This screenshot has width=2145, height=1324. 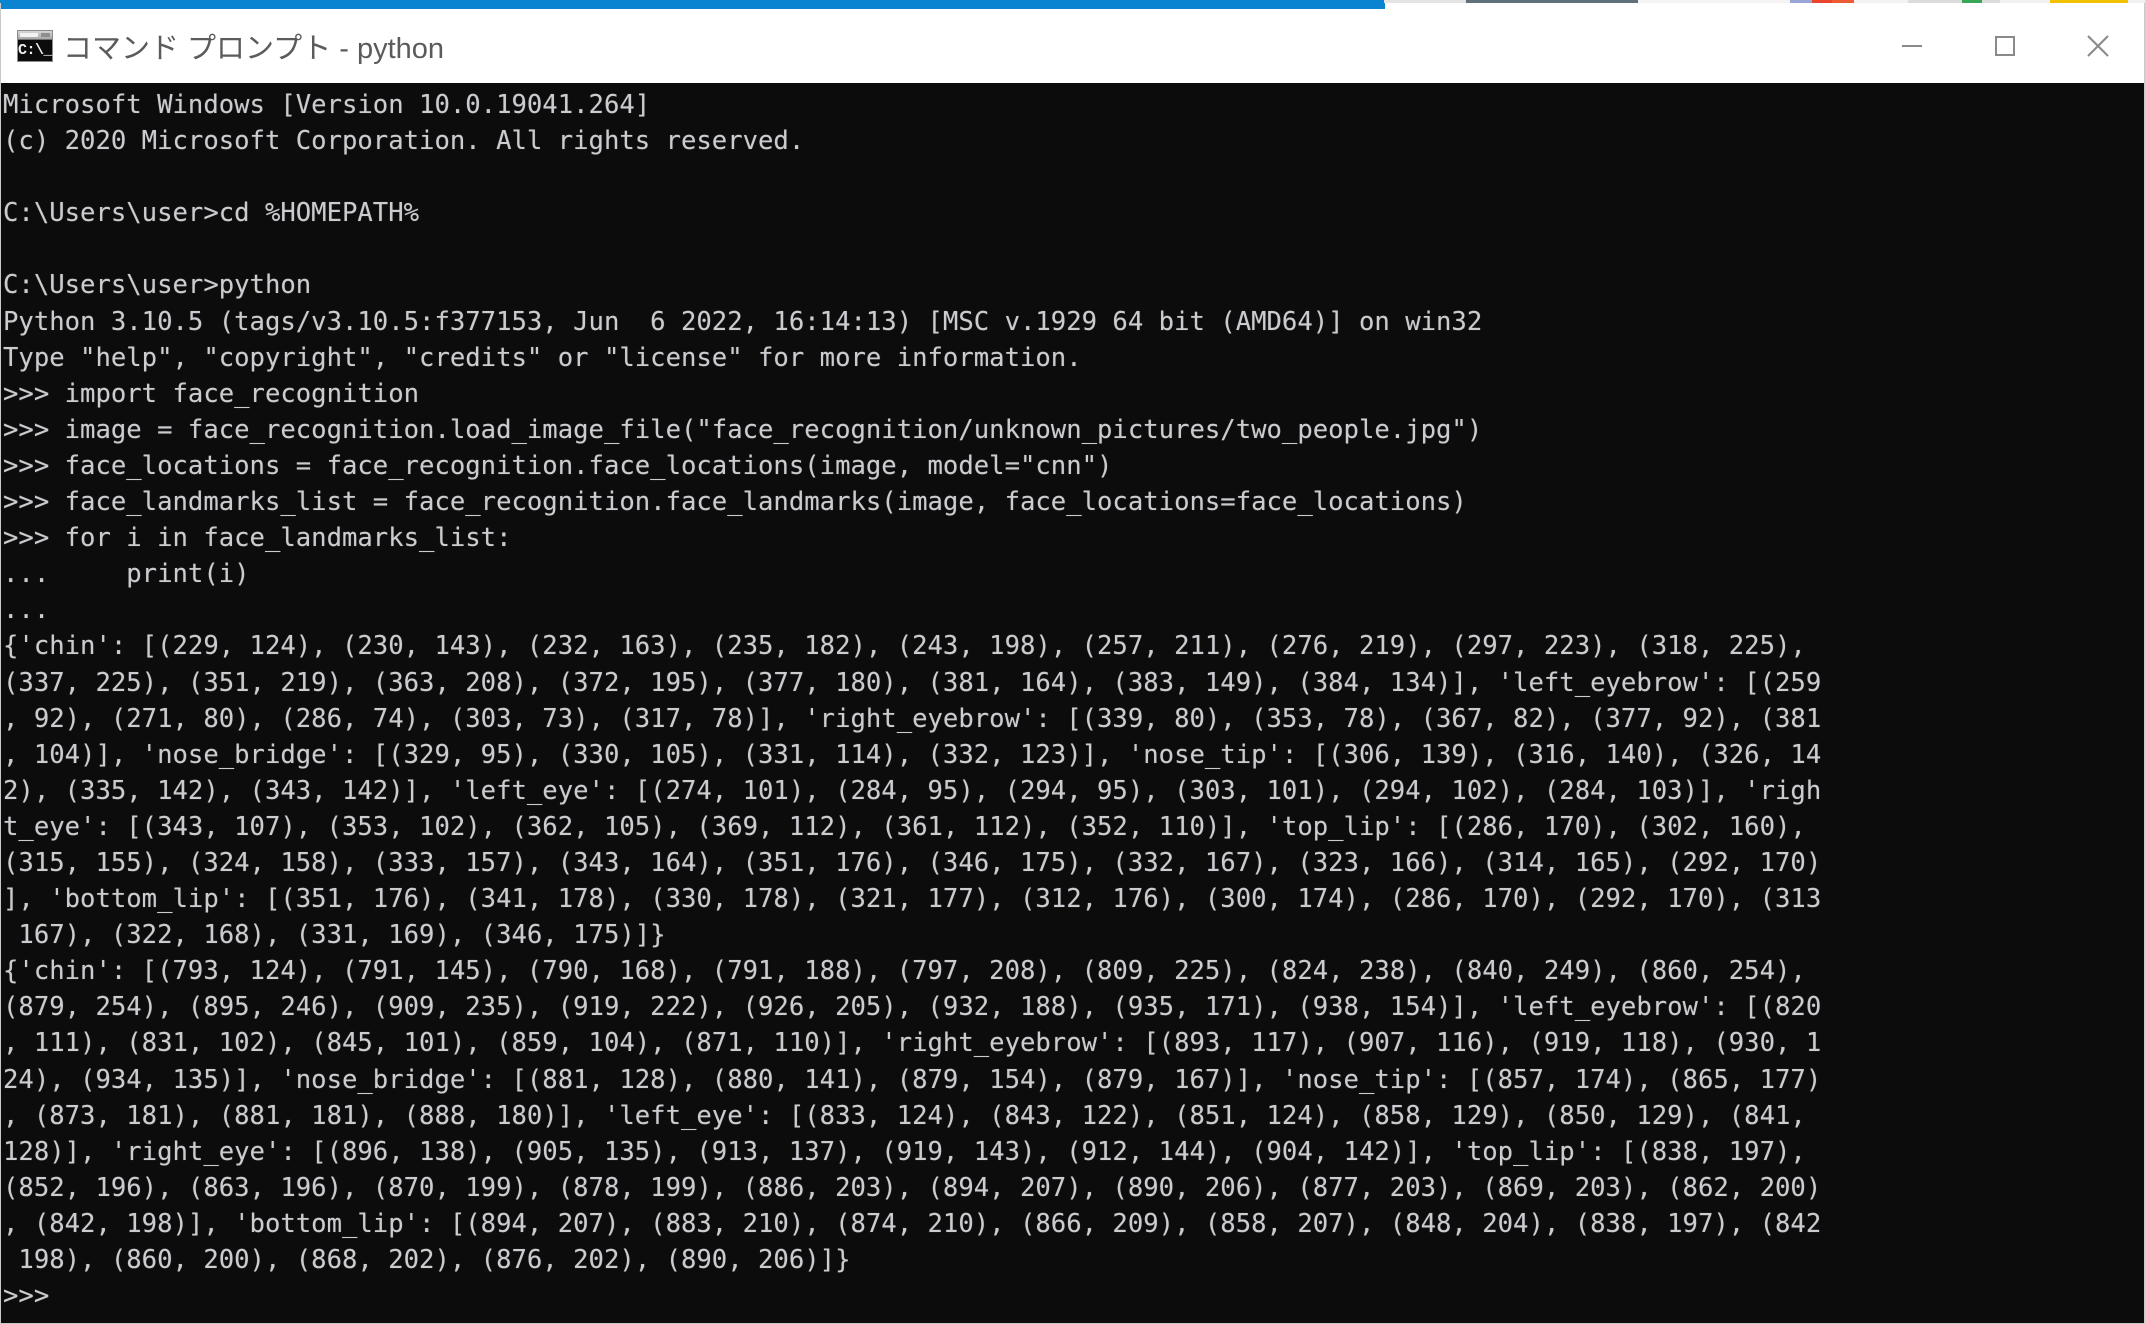 I want to click on window-titlebar: C:\_ コマンド プロンプト - python, so click(x=1072, y=46).